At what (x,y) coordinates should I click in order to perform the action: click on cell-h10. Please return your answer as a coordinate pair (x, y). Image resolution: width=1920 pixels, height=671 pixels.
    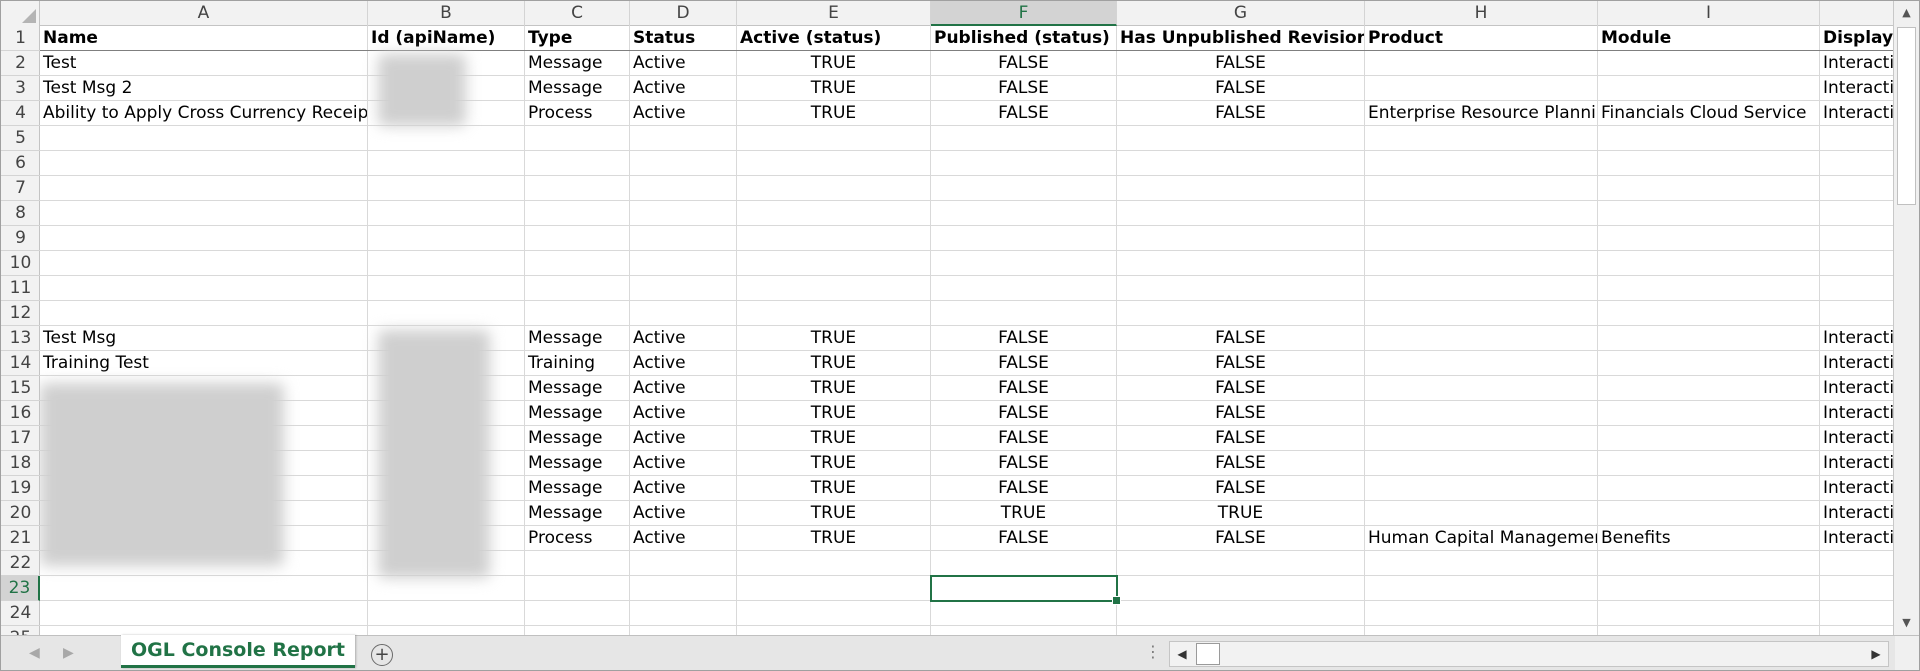
    Looking at the image, I should click on (1481, 263).